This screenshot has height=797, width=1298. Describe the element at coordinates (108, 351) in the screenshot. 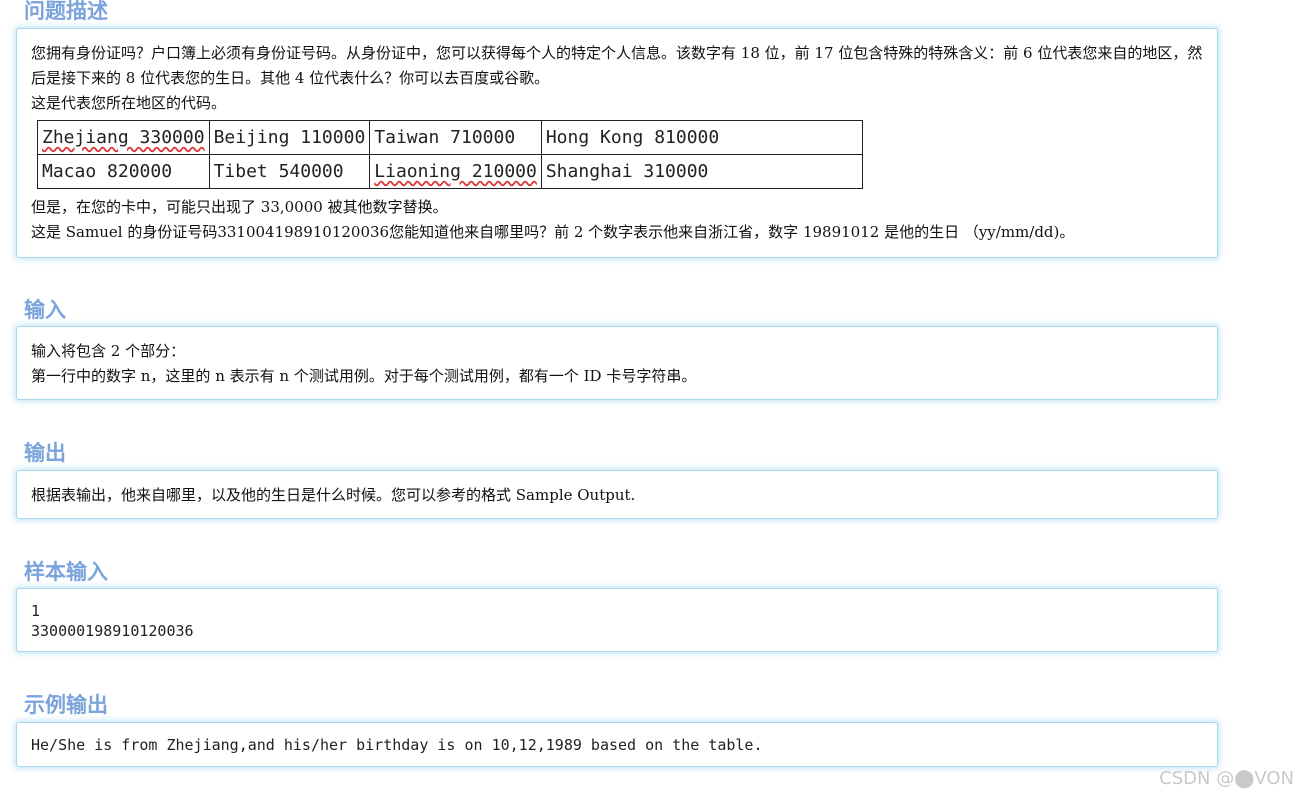

I see `input-line-1: 输入将包含 2 个部分：` at that location.